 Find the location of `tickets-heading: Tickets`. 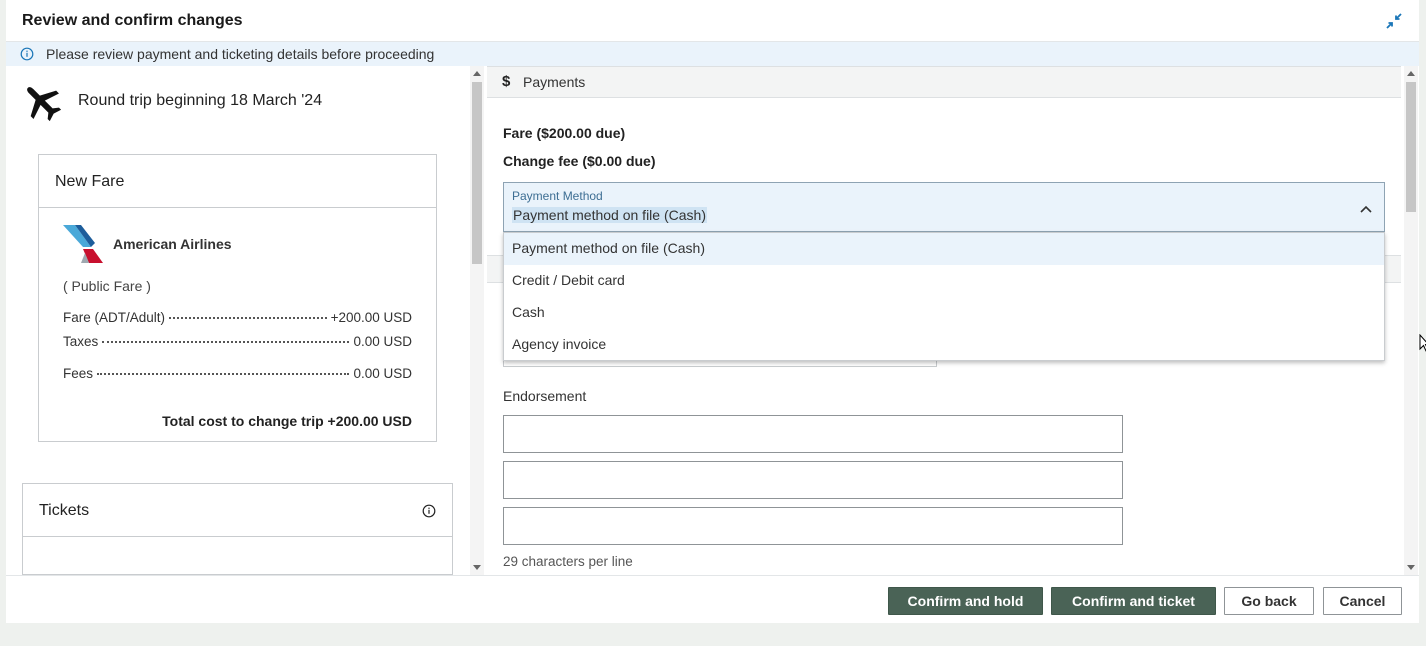

tickets-heading: Tickets is located at coordinates (237, 510).